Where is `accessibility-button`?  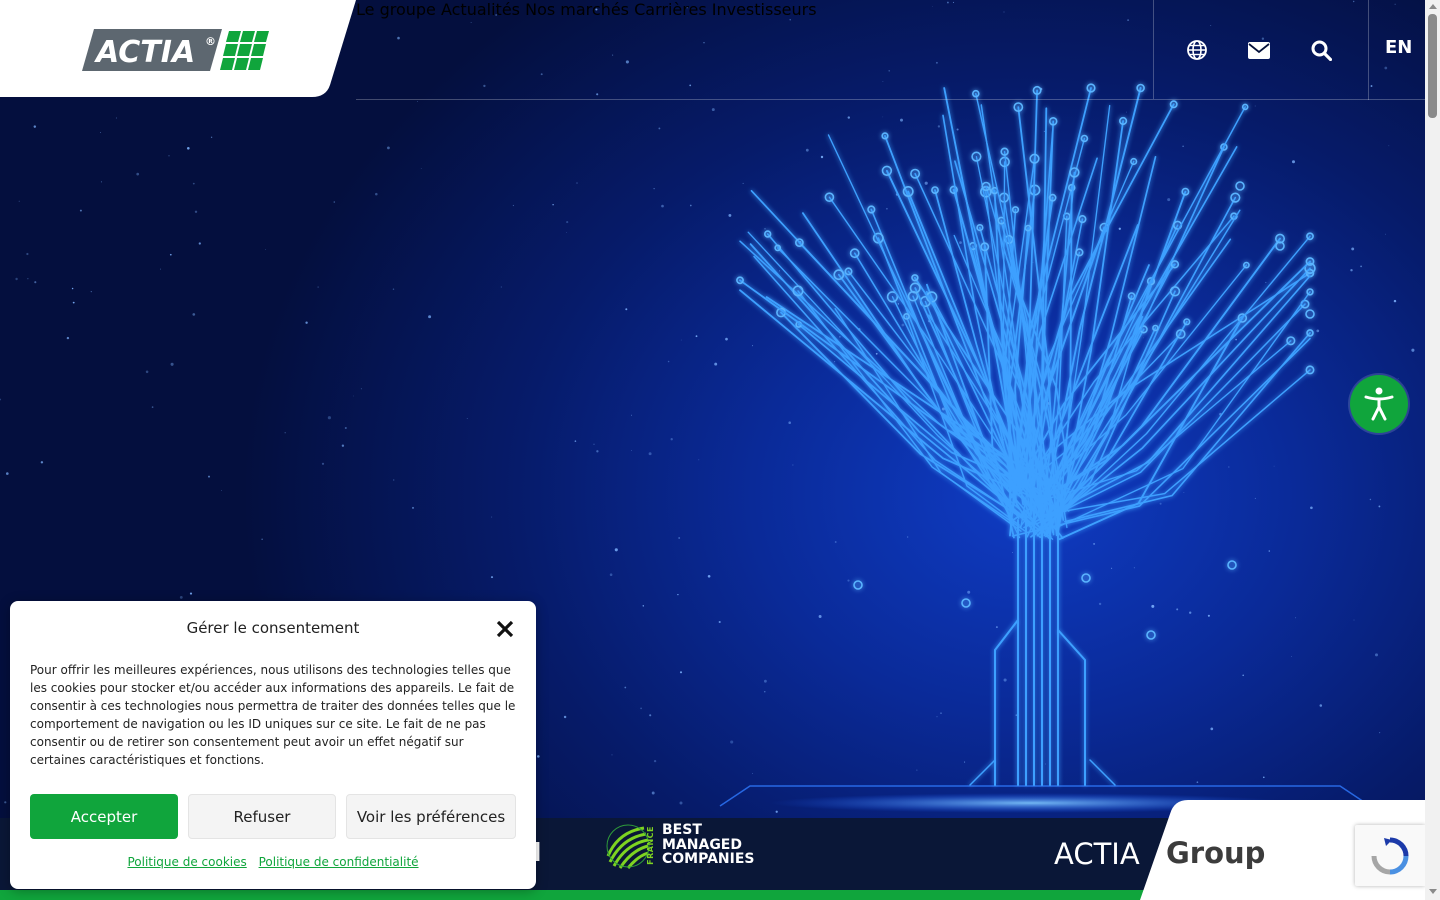
accessibility-button is located at coordinates (1379, 404).